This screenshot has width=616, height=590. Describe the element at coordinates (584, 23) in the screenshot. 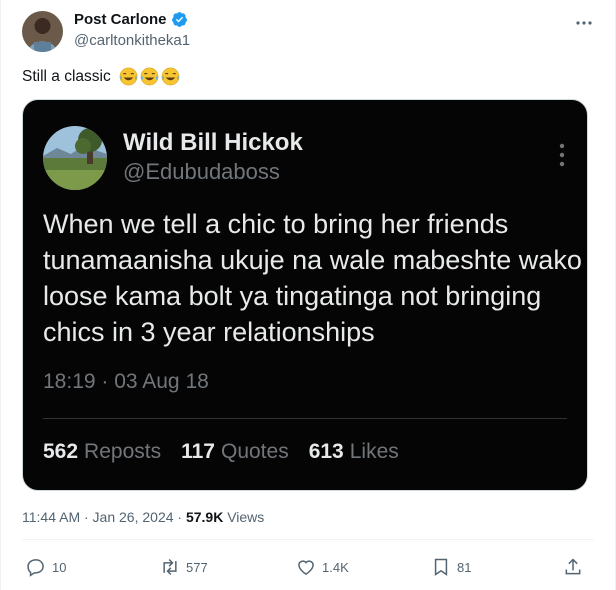

I see `more-options-icon` at that location.